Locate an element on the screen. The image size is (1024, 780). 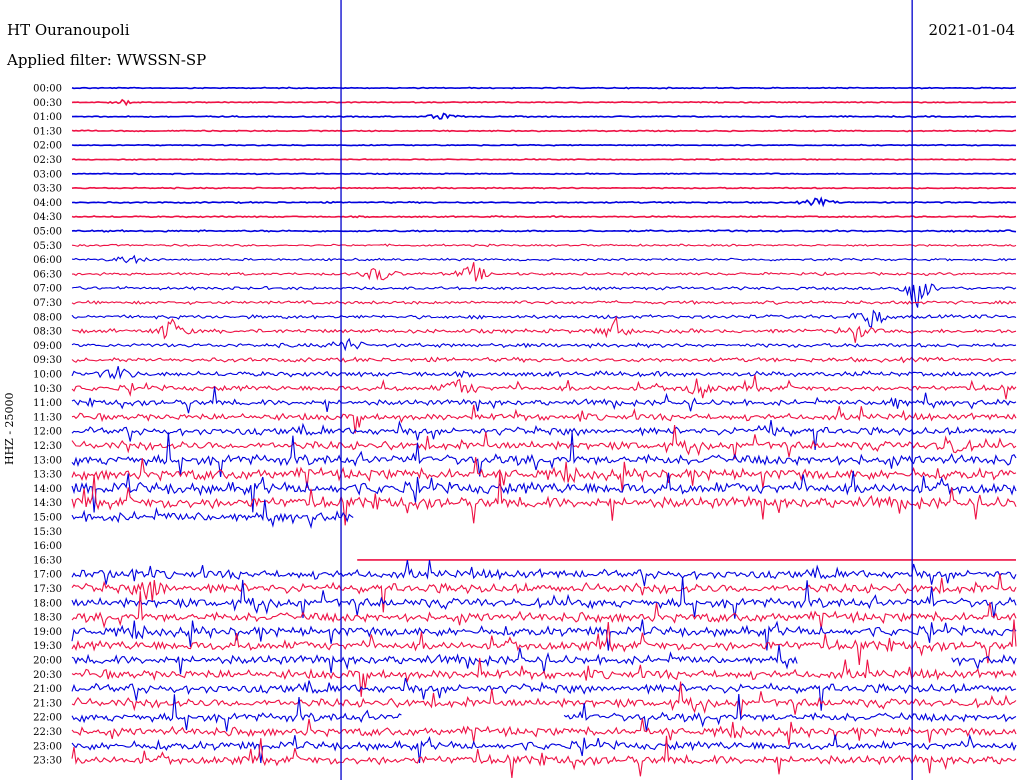
time-tick-label: 09:30 is located at coordinates (47, 360).